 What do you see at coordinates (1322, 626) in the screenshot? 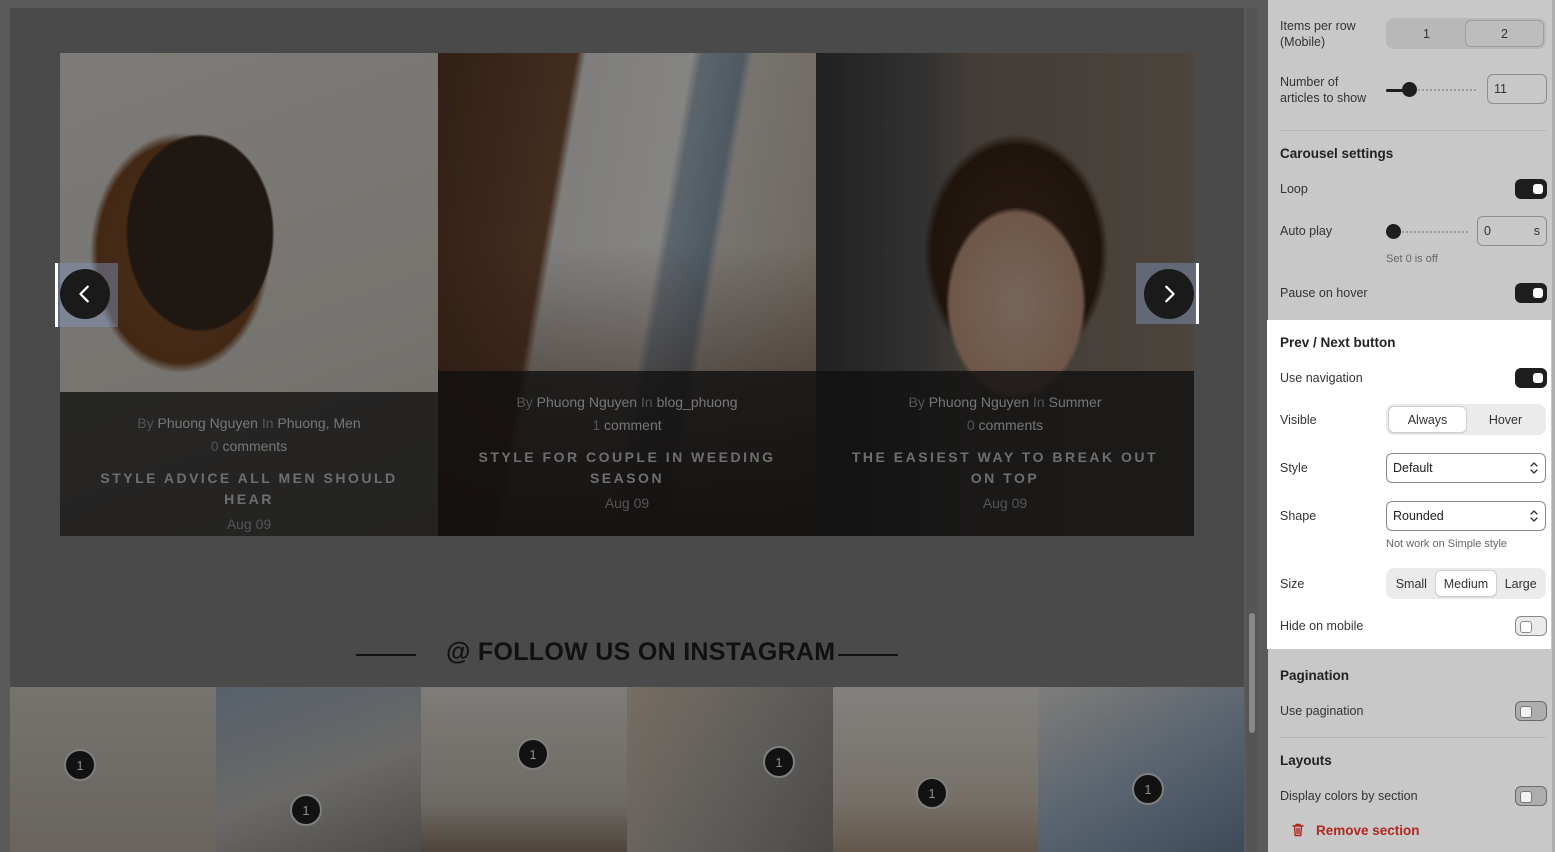
I see `hide-mobile-label: Hide on mobile` at bounding box center [1322, 626].